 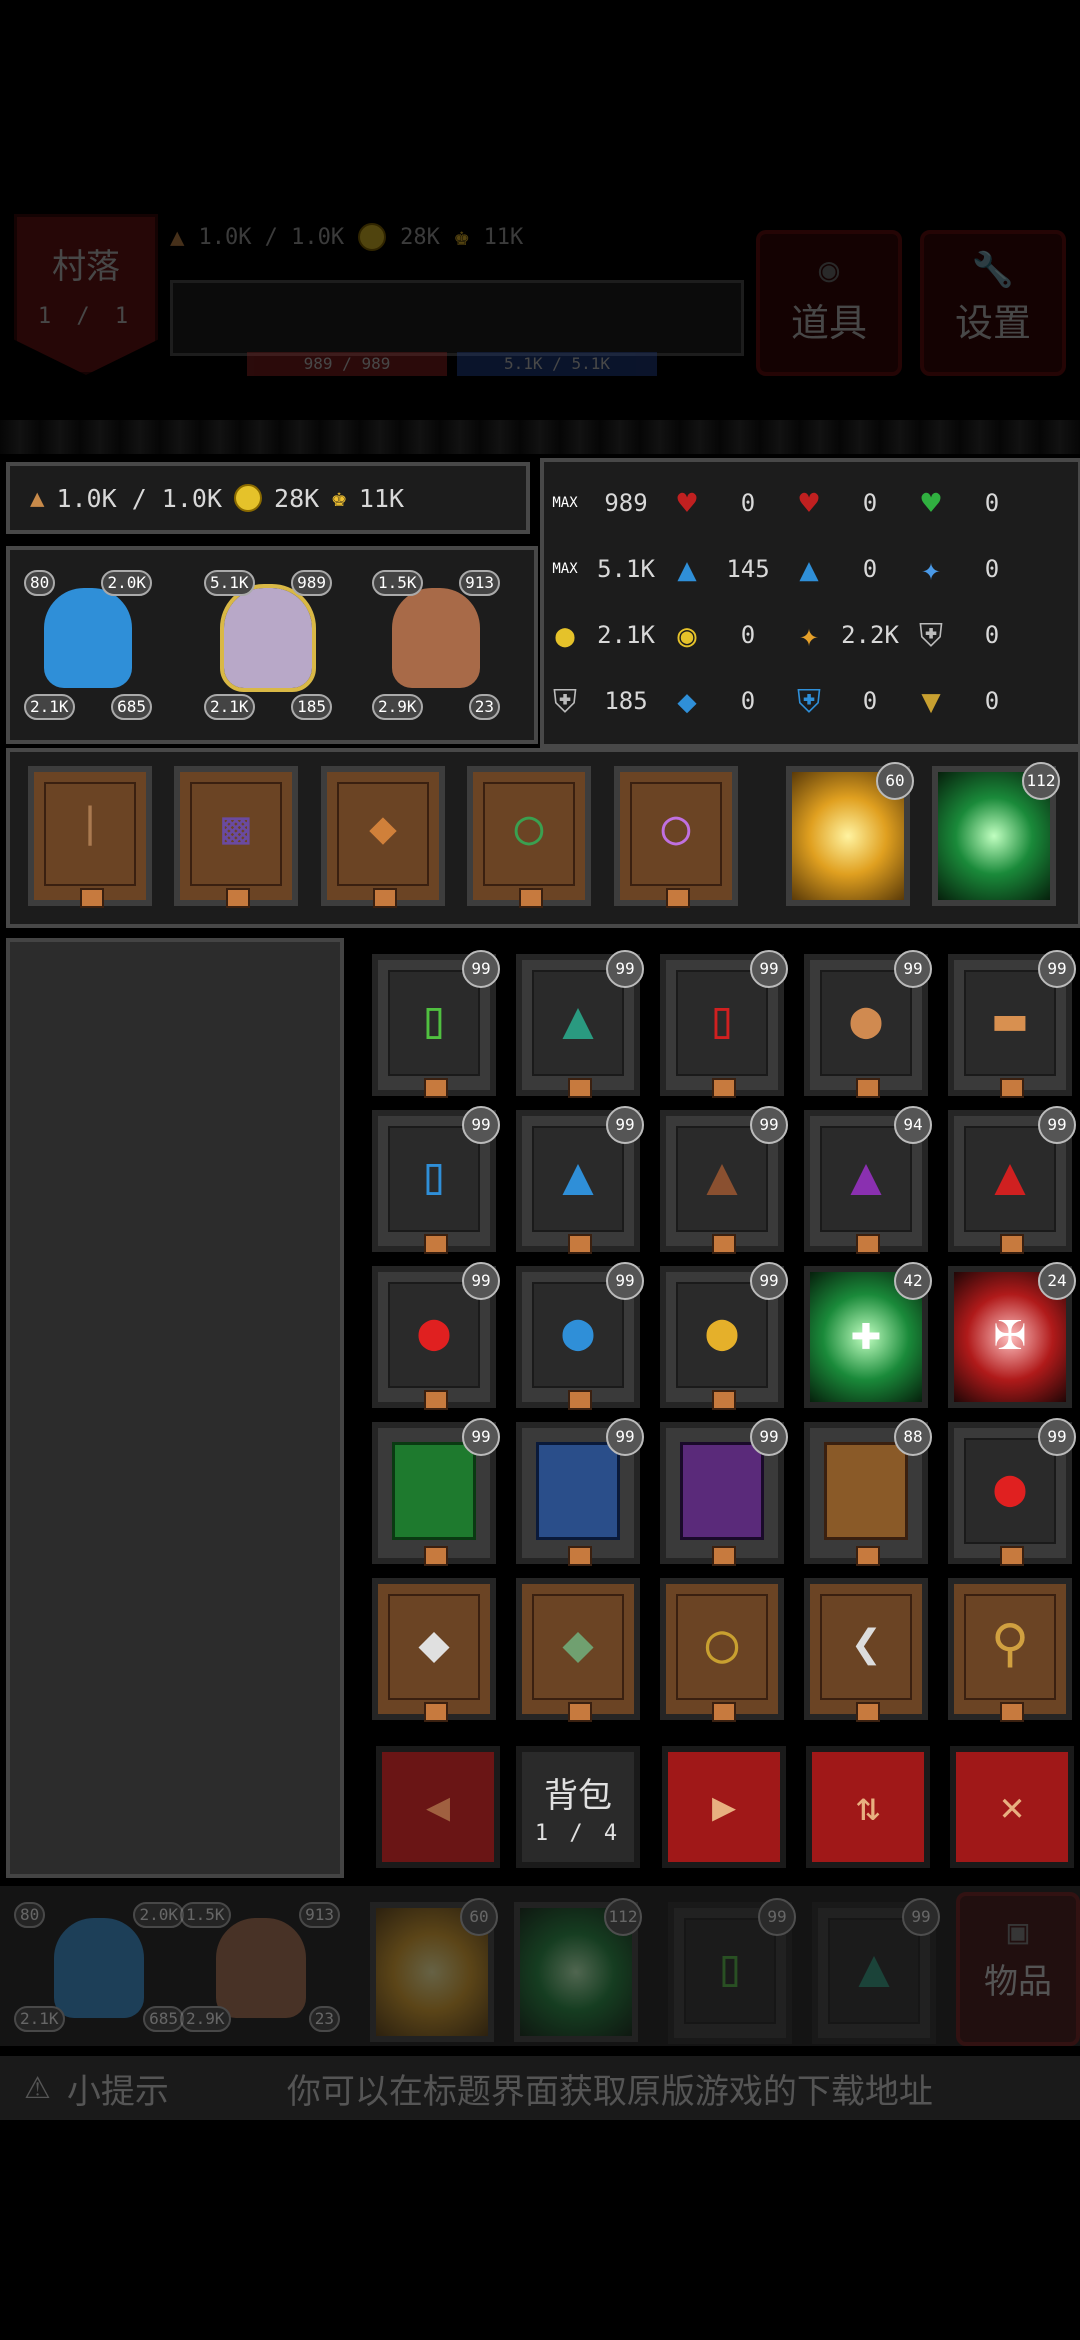 I want to click on apple-icon: ●, so click(x=1010, y=1488).